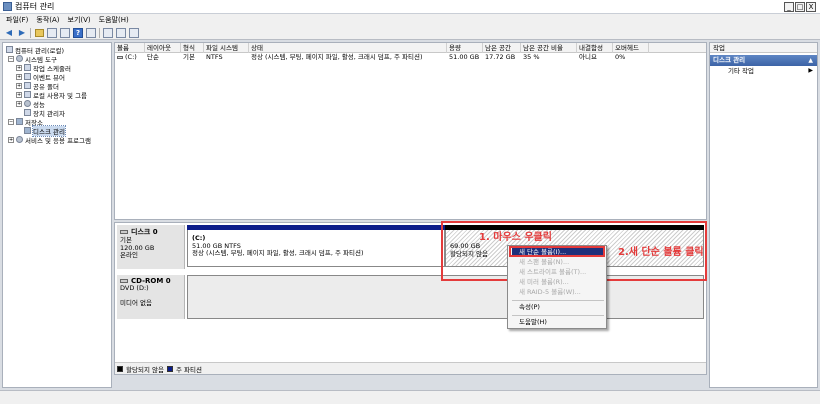  I want to click on fault-tolerance-cell: 아니요, so click(588, 57).